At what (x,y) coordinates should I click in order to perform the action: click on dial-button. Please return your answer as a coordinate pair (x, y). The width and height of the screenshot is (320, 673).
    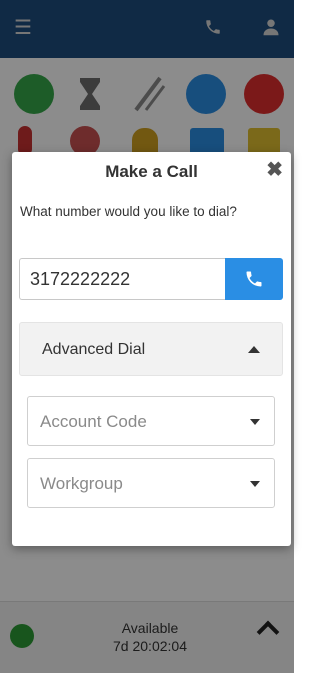
    Looking at the image, I should click on (254, 279).